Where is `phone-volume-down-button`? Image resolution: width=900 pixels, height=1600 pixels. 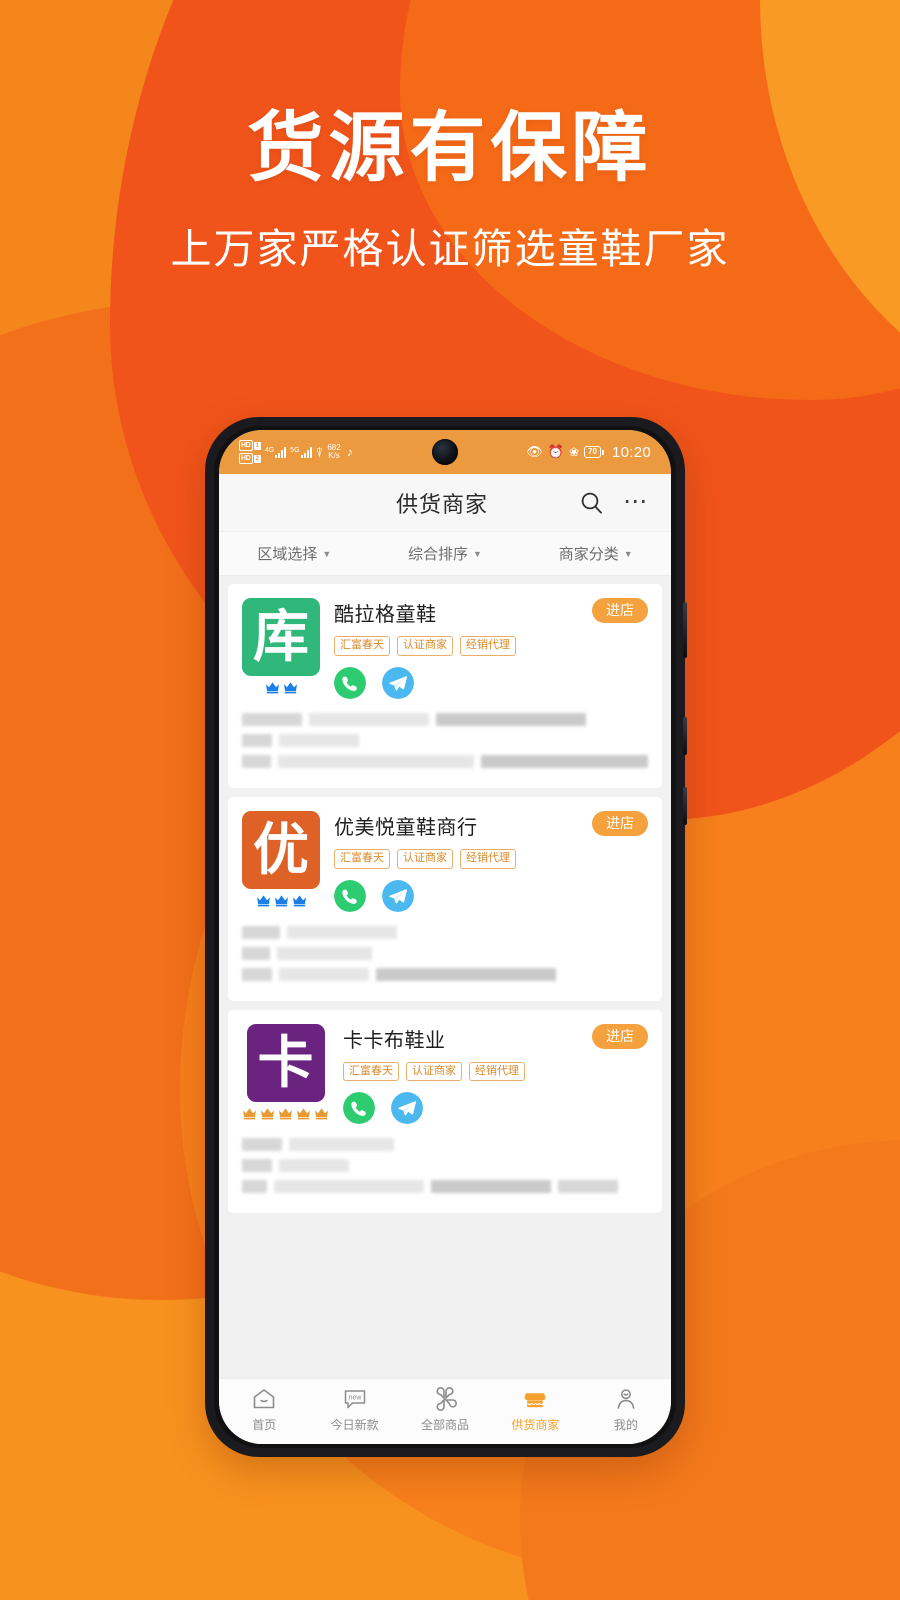
phone-volume-down-button is located at coordinates (685, 736).